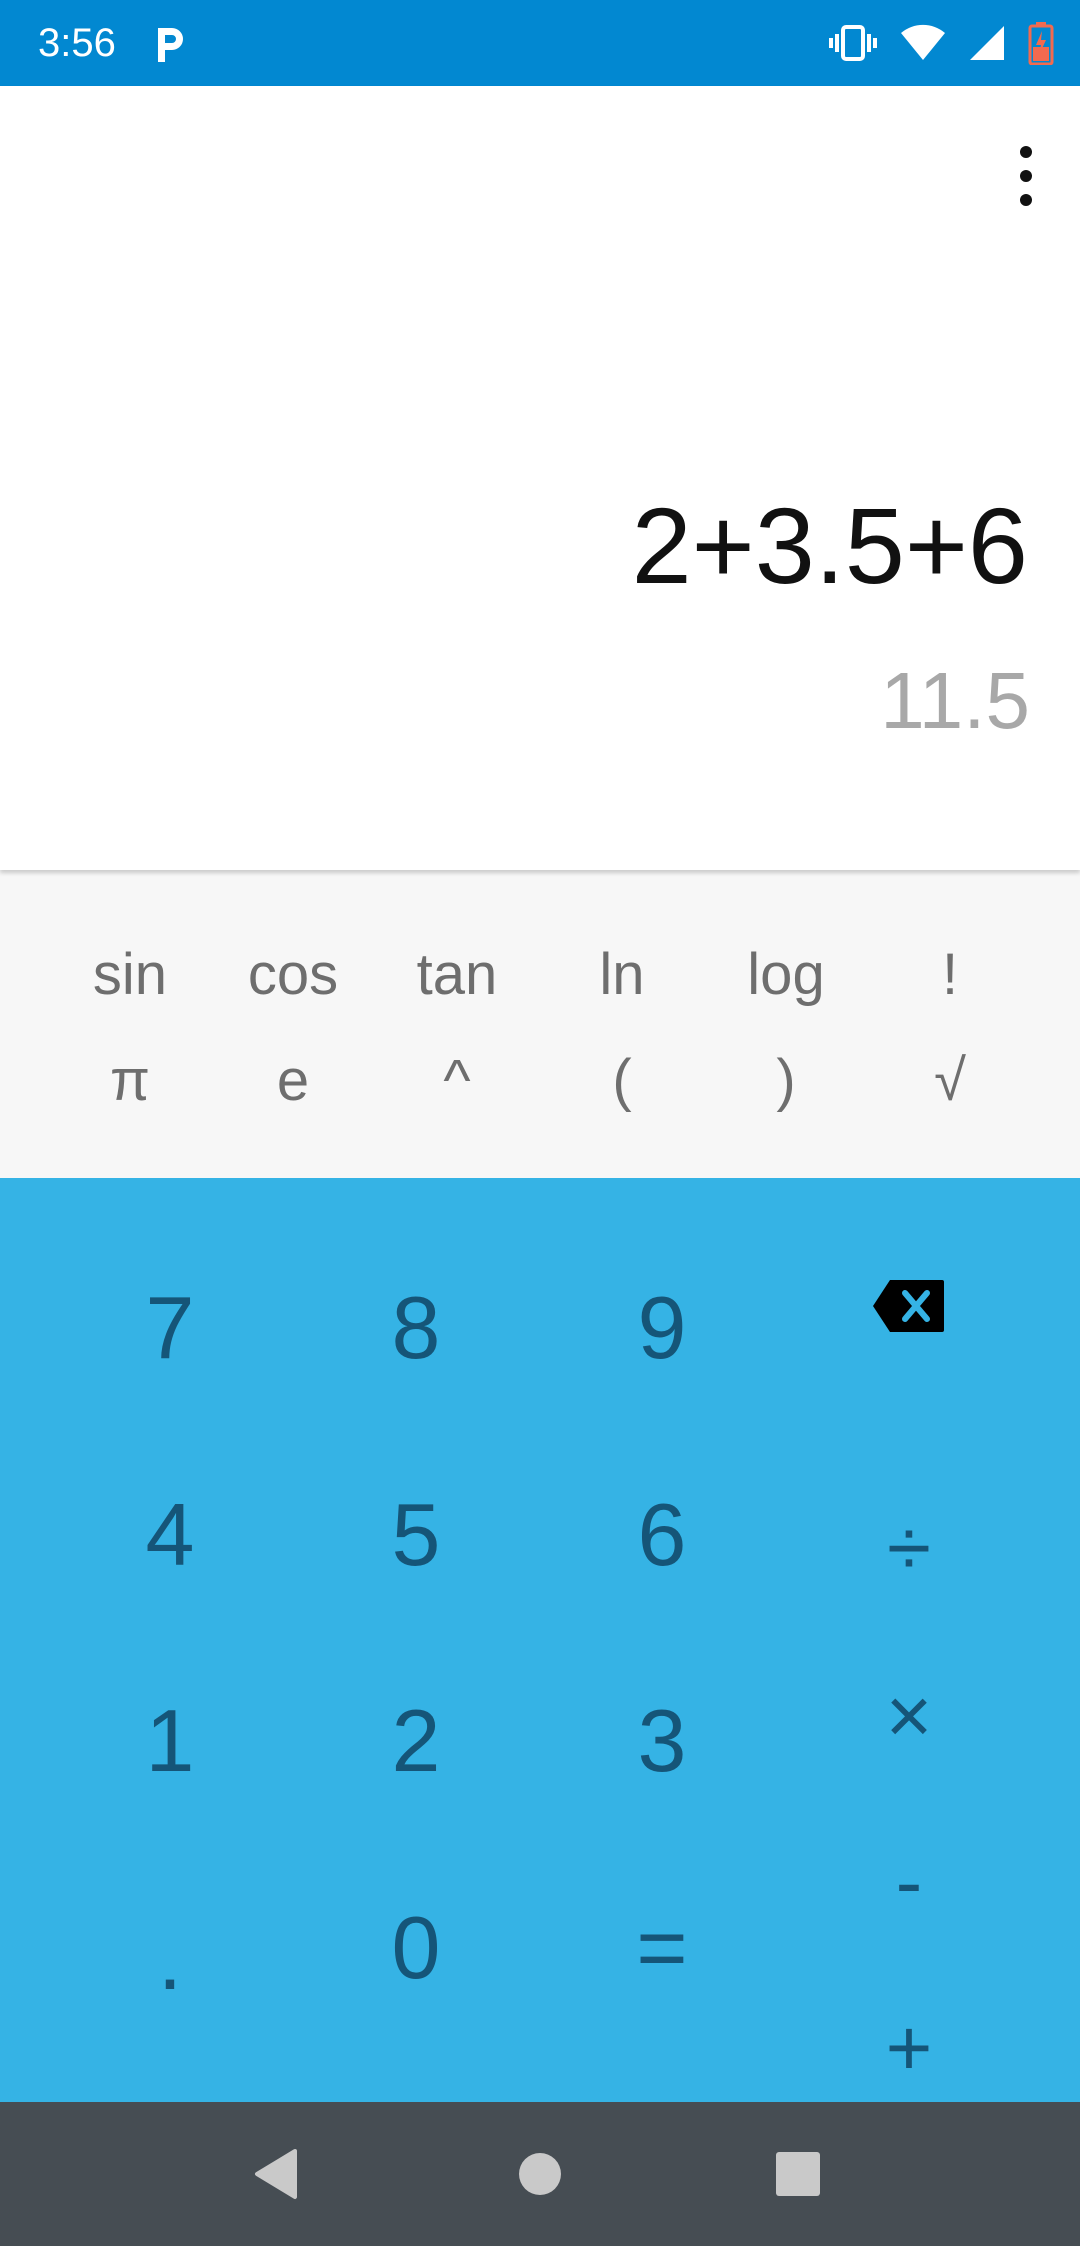  Describe the element at coordinates (170, 1328) in the screenshot. I see `digit-7-button: 7` at that location.